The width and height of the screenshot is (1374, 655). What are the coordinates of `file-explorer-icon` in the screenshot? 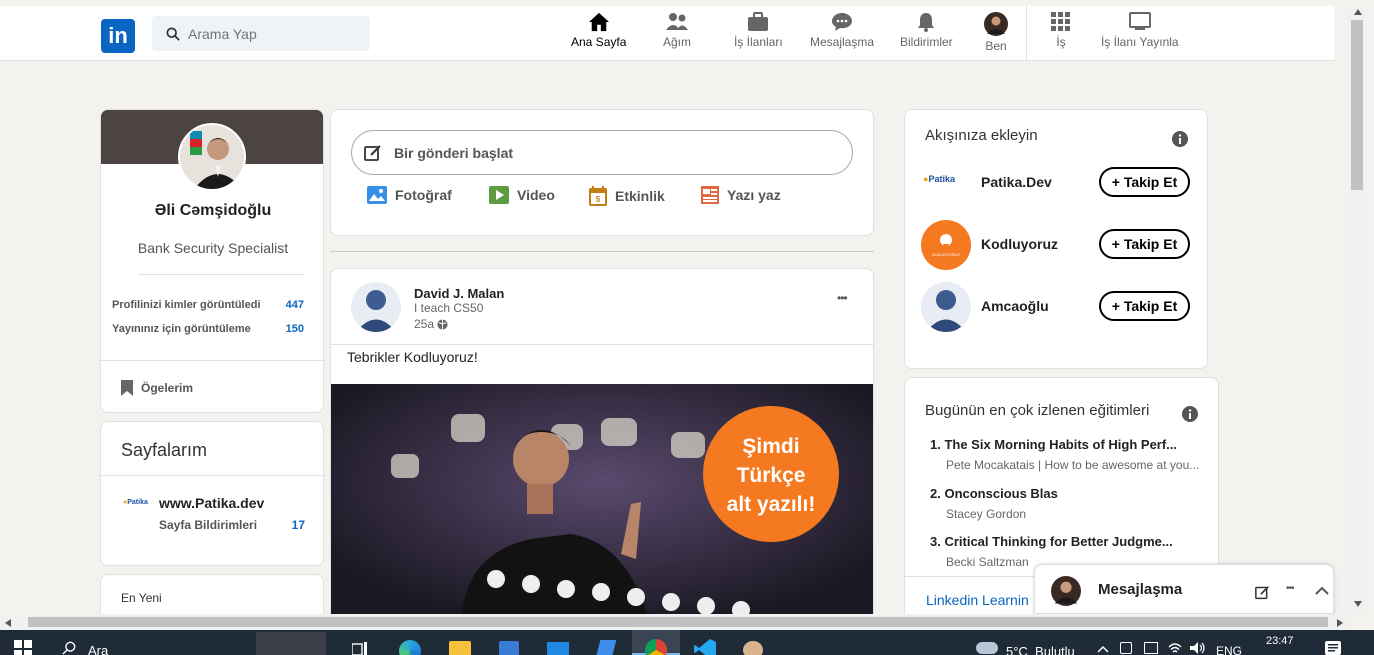 It's located at (460, 648).